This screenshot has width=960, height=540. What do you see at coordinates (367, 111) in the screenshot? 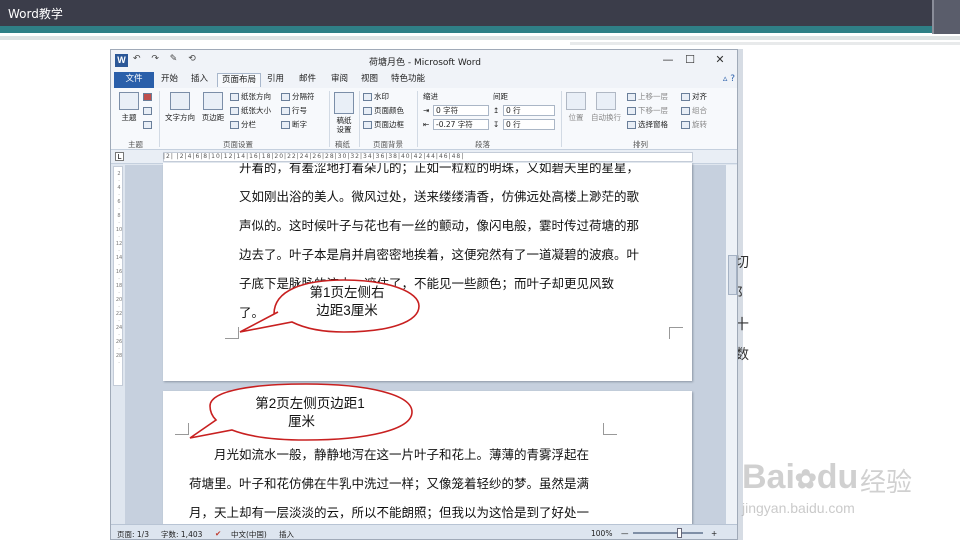
I see `page-color-icon` at bounding box center [367, 111].